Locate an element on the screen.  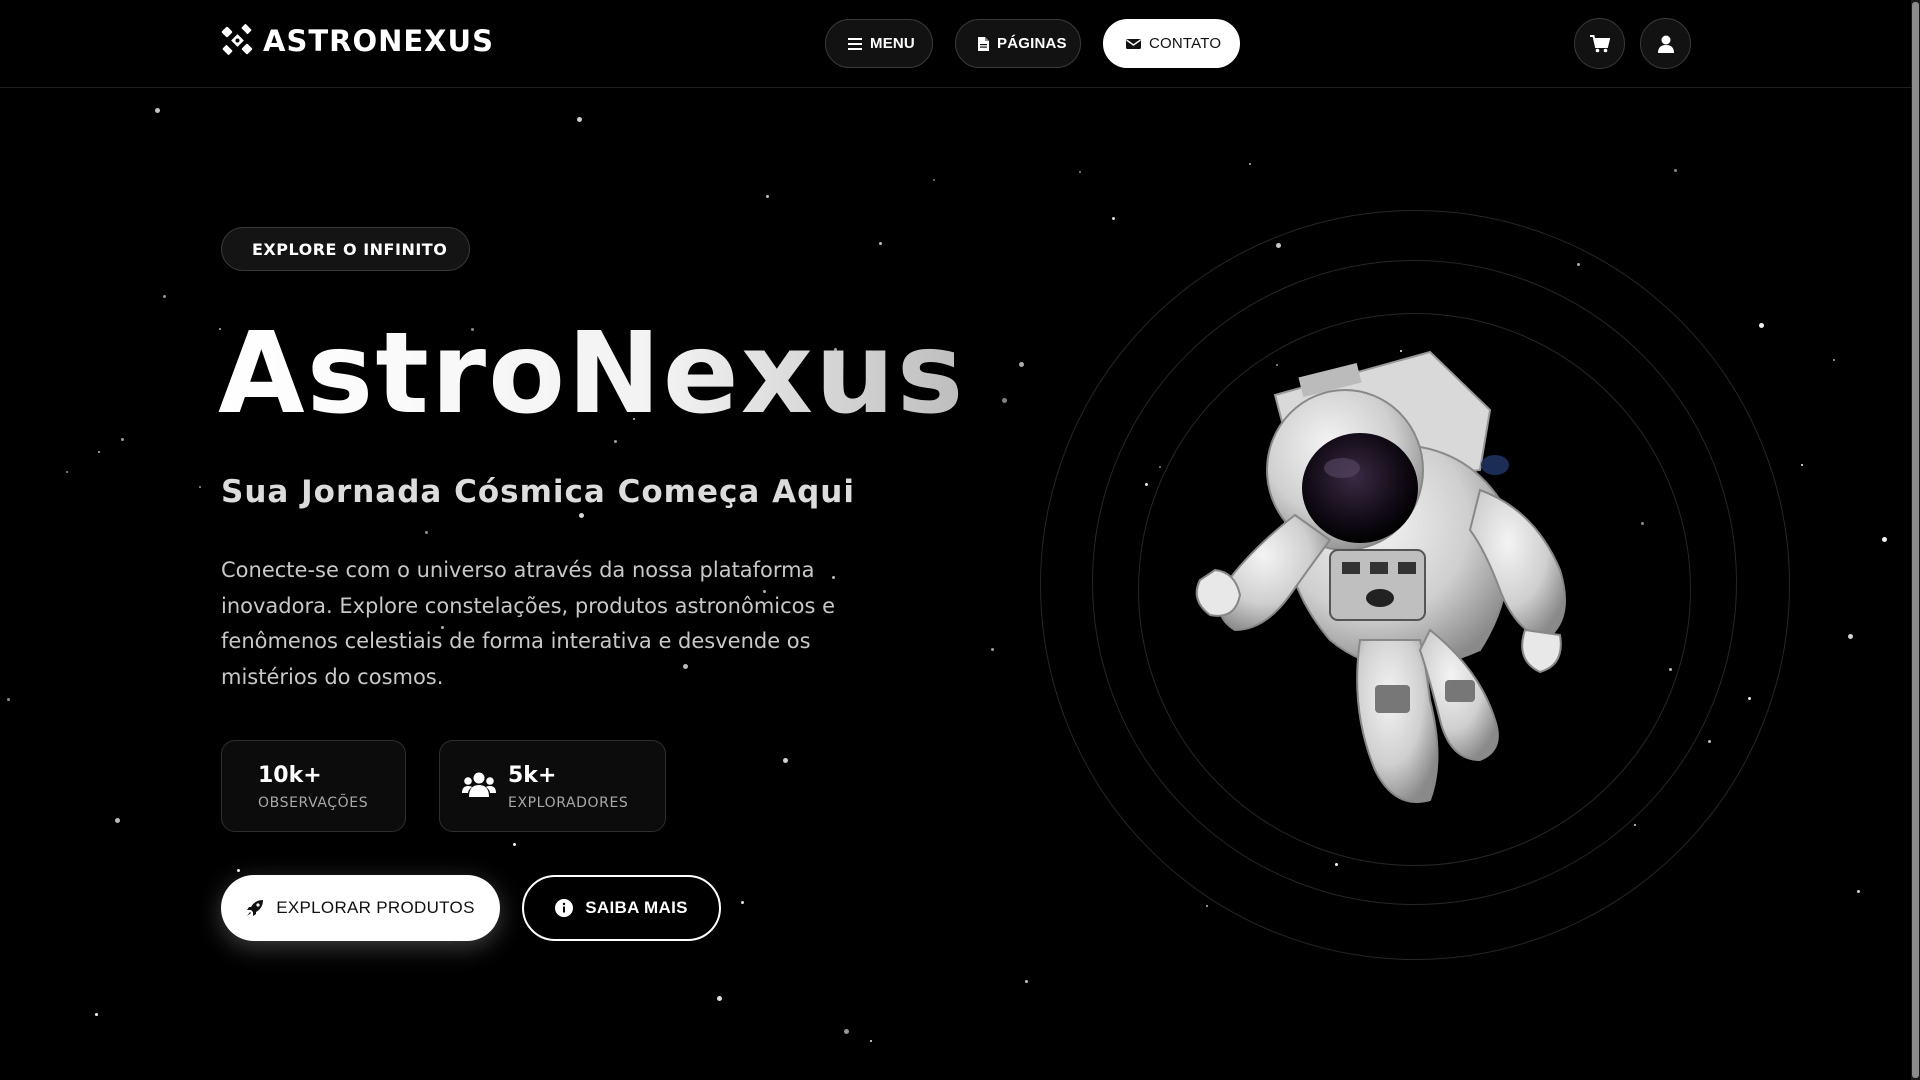
file-icon is located at coordinates (983, 43).